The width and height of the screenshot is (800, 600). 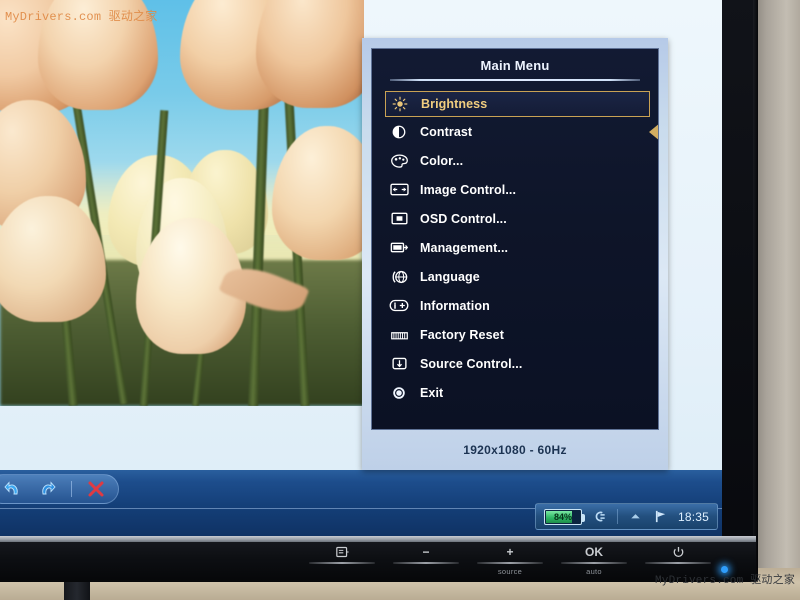 I want to click on app-toolbar, so click(x=59, y=489).